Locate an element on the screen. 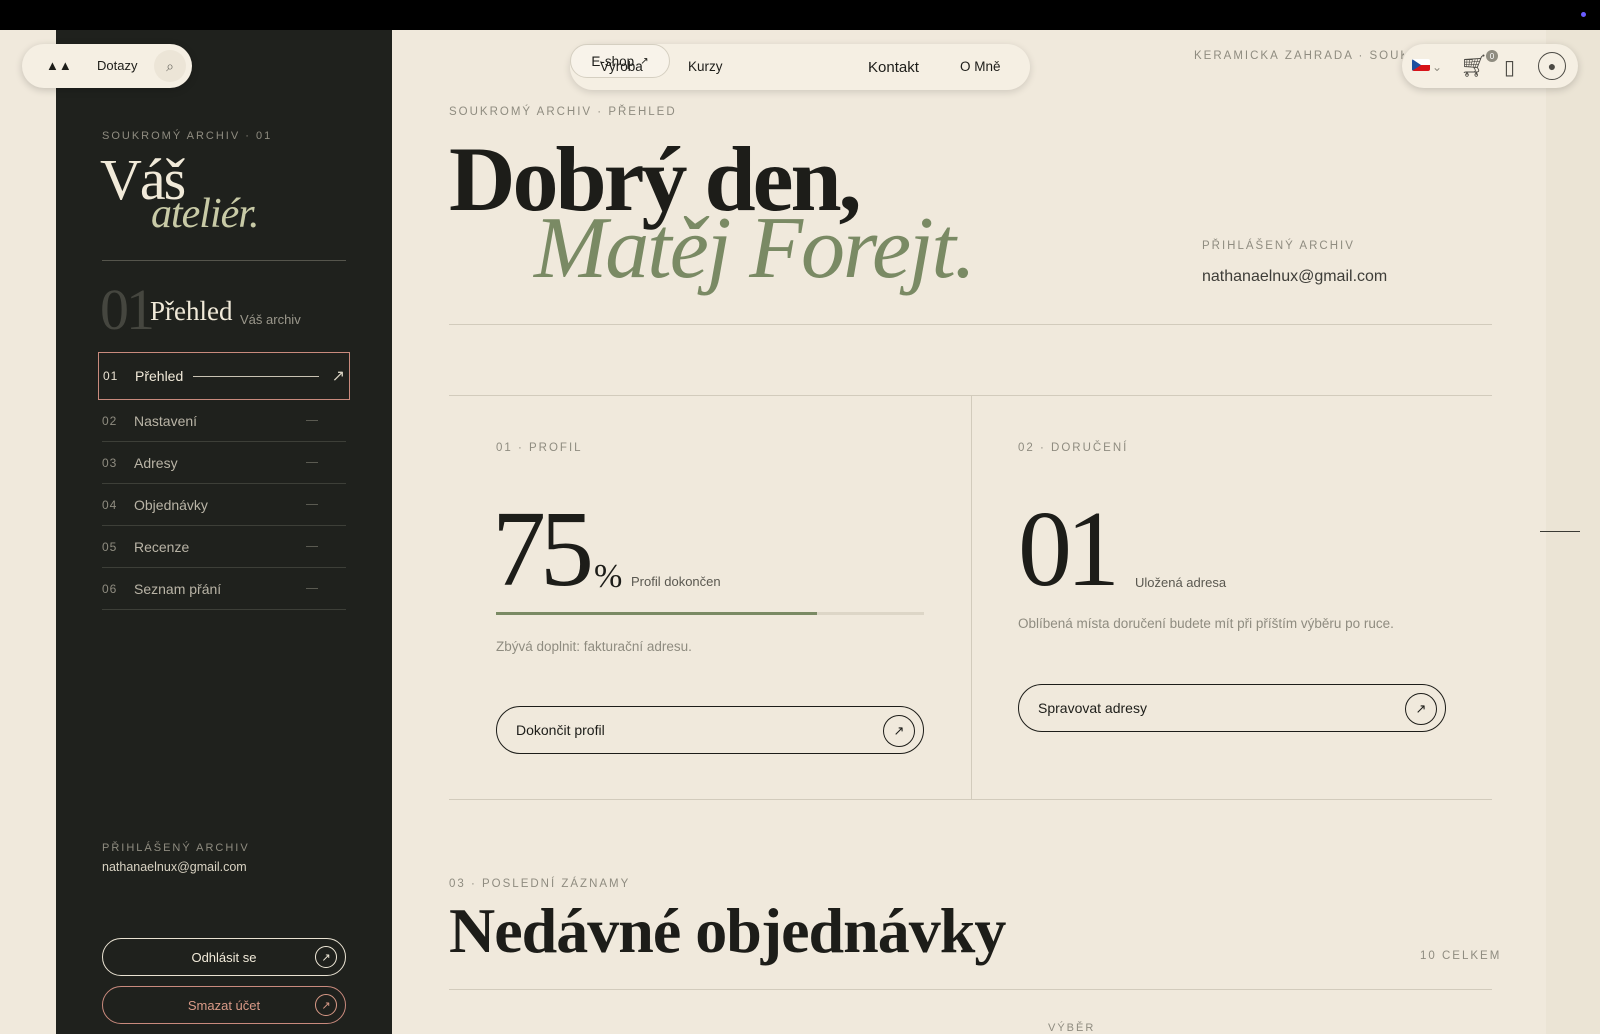  sidebar-title-italic: ateliér. is located at coordinates (205, 214).